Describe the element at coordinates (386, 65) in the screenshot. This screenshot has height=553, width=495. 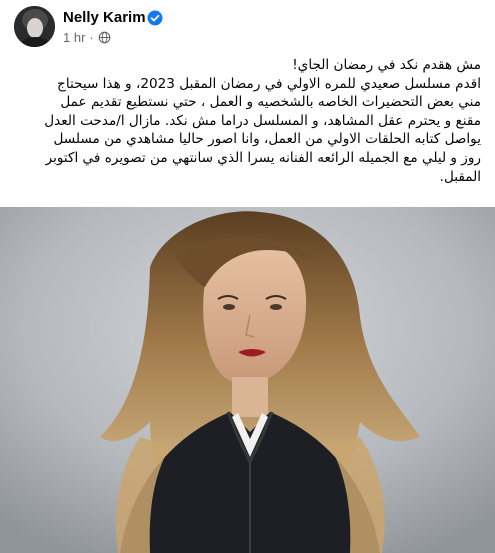
I see `post-text-line: مش هقدم نكد في رمضان الجاي!` at that location.